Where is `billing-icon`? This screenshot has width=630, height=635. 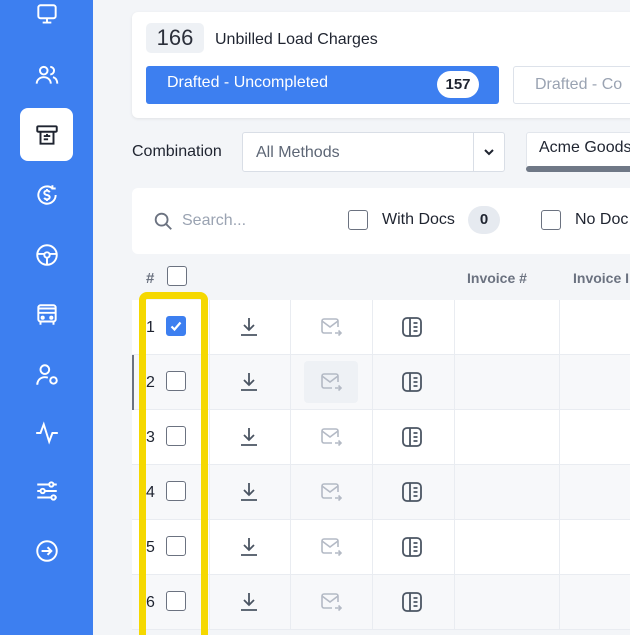
billing-icon is located at coordinates (46, 134).